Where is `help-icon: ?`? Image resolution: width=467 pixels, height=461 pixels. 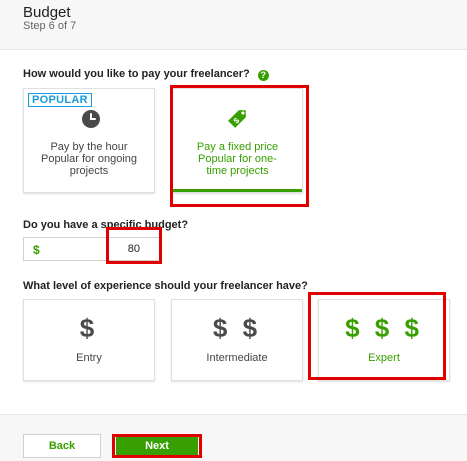 help-icon: ? is located at coordinates (263, 75).